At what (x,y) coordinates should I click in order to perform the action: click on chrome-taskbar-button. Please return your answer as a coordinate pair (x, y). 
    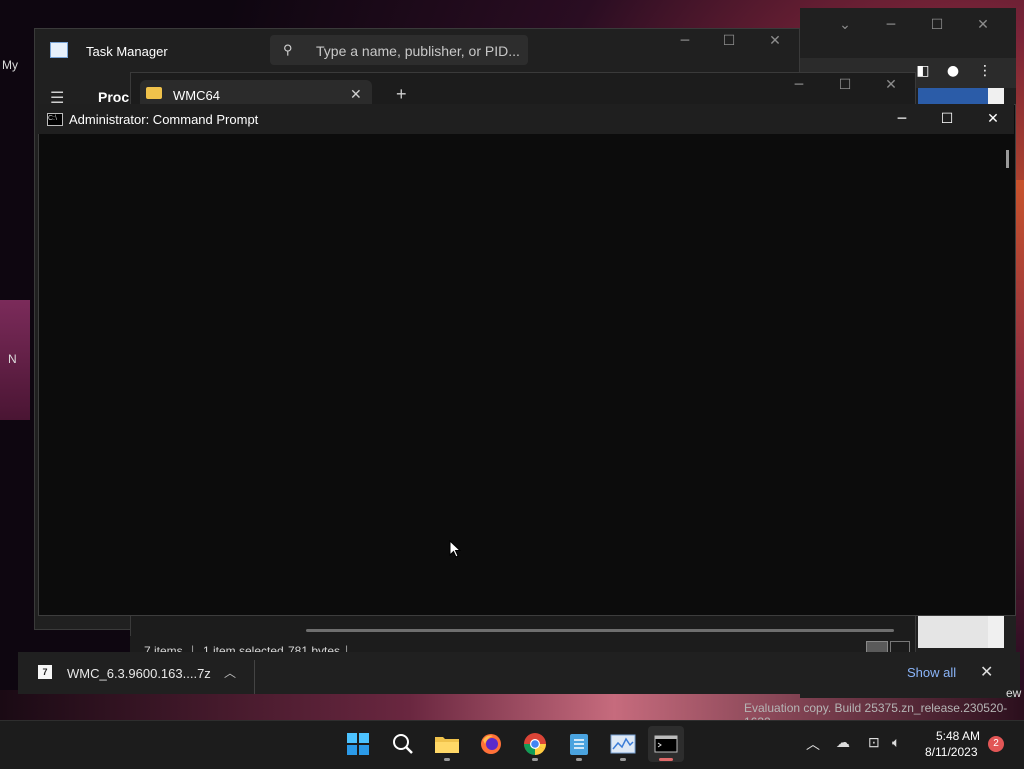
    Looking at the image, I should click on (535, 744).